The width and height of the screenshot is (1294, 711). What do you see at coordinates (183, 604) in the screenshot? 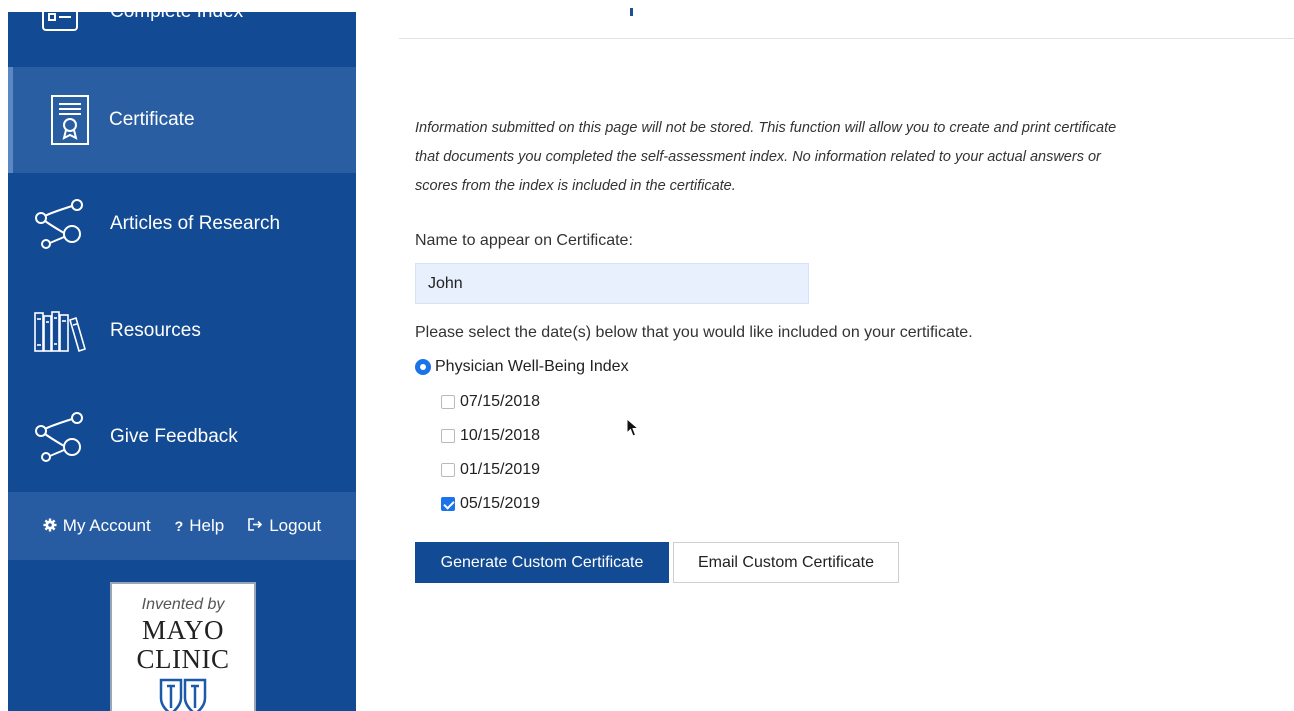
I see `logo-invented-by: Invented by` at bounding box center [183, 604].